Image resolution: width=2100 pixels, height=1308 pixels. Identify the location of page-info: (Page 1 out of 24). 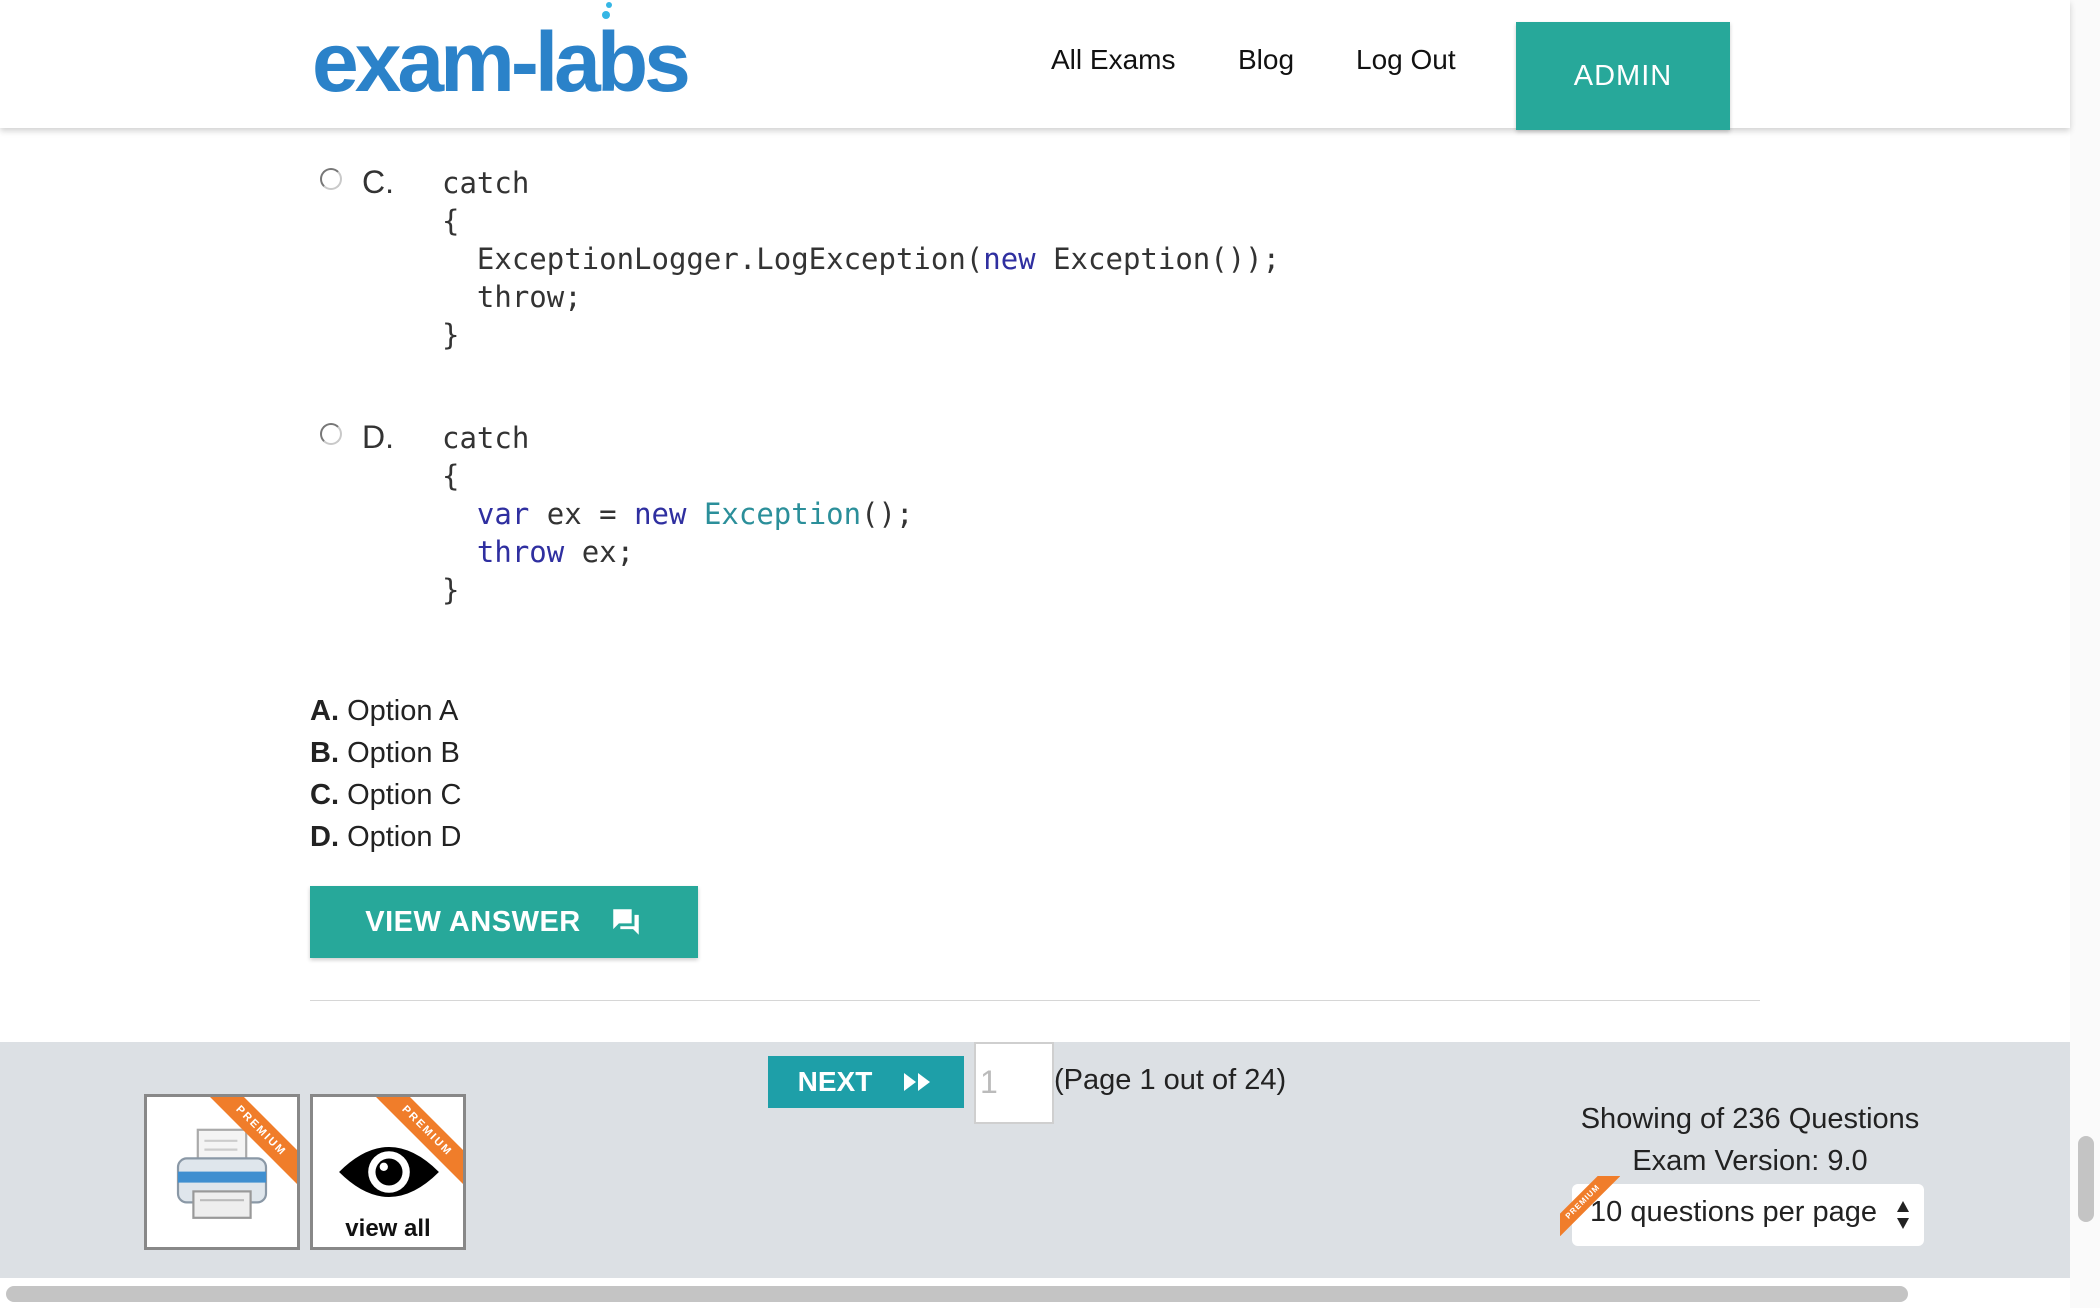
(1170, 1080).